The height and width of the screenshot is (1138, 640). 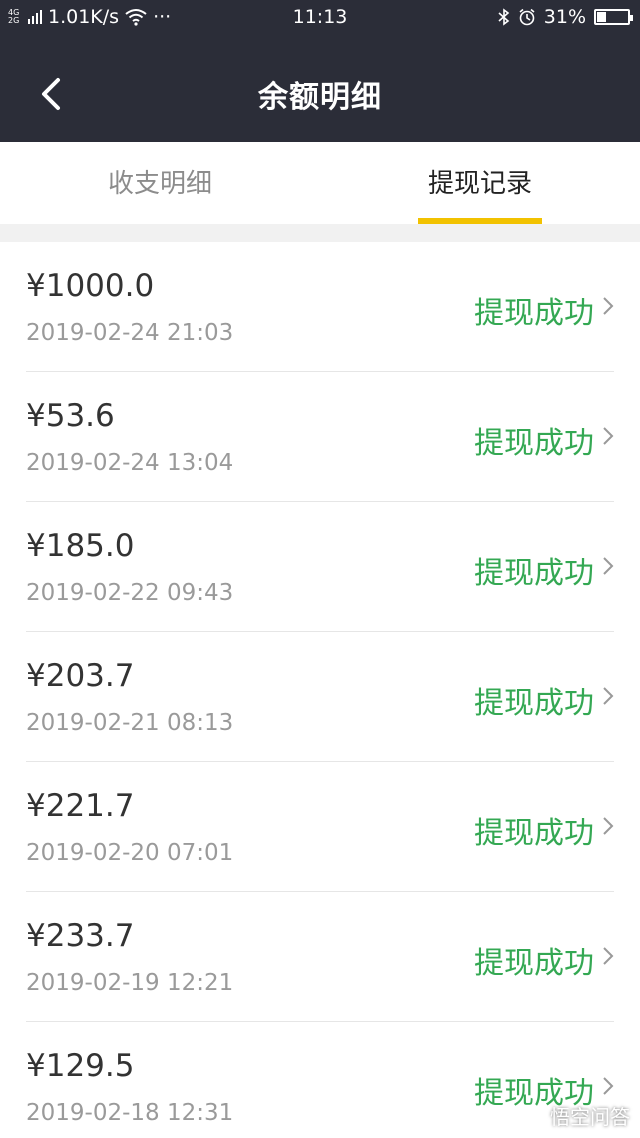 I want to click on alarm-icon, so click(x=527, y=17).